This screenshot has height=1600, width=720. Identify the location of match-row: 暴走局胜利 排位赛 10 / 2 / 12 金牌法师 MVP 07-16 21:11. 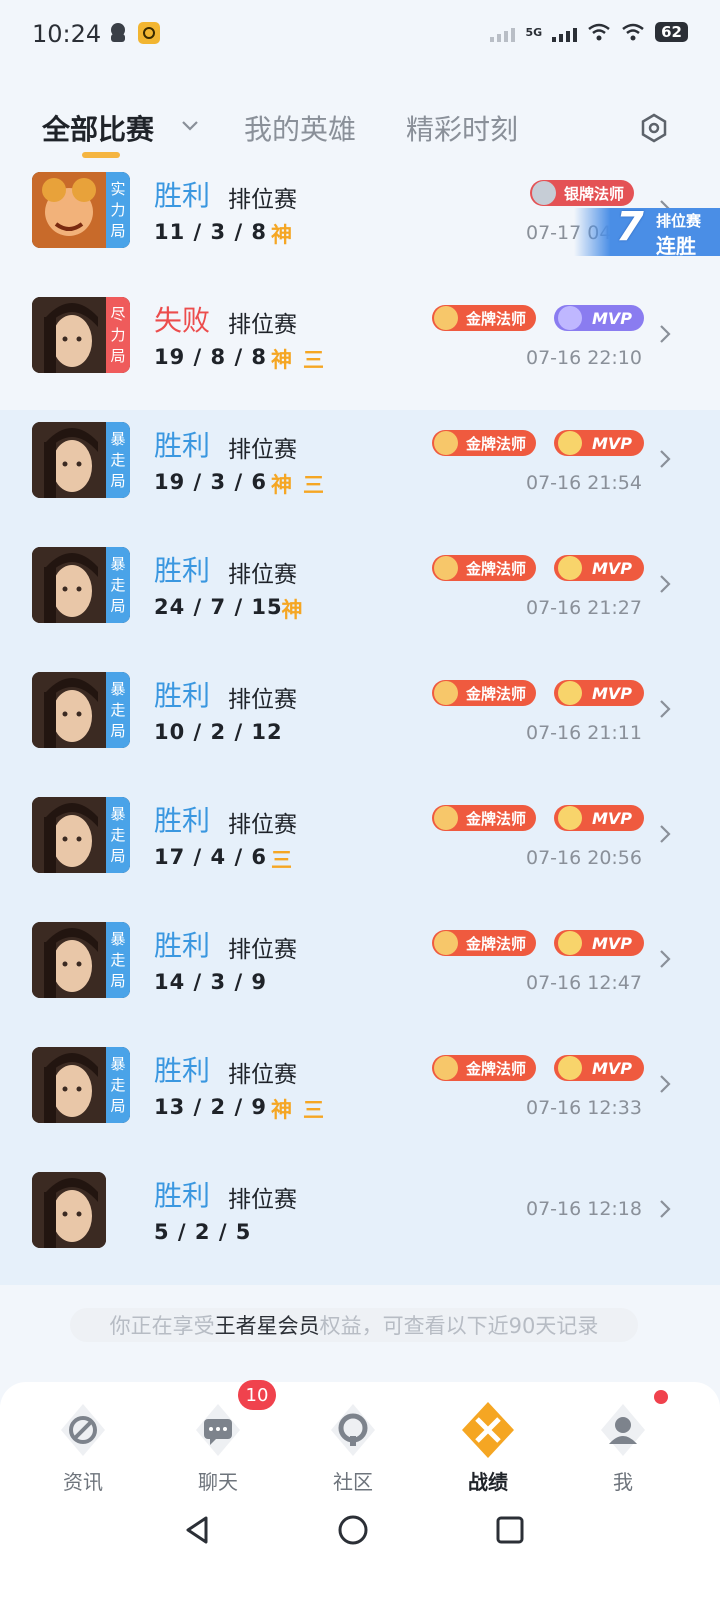
(360, 722).